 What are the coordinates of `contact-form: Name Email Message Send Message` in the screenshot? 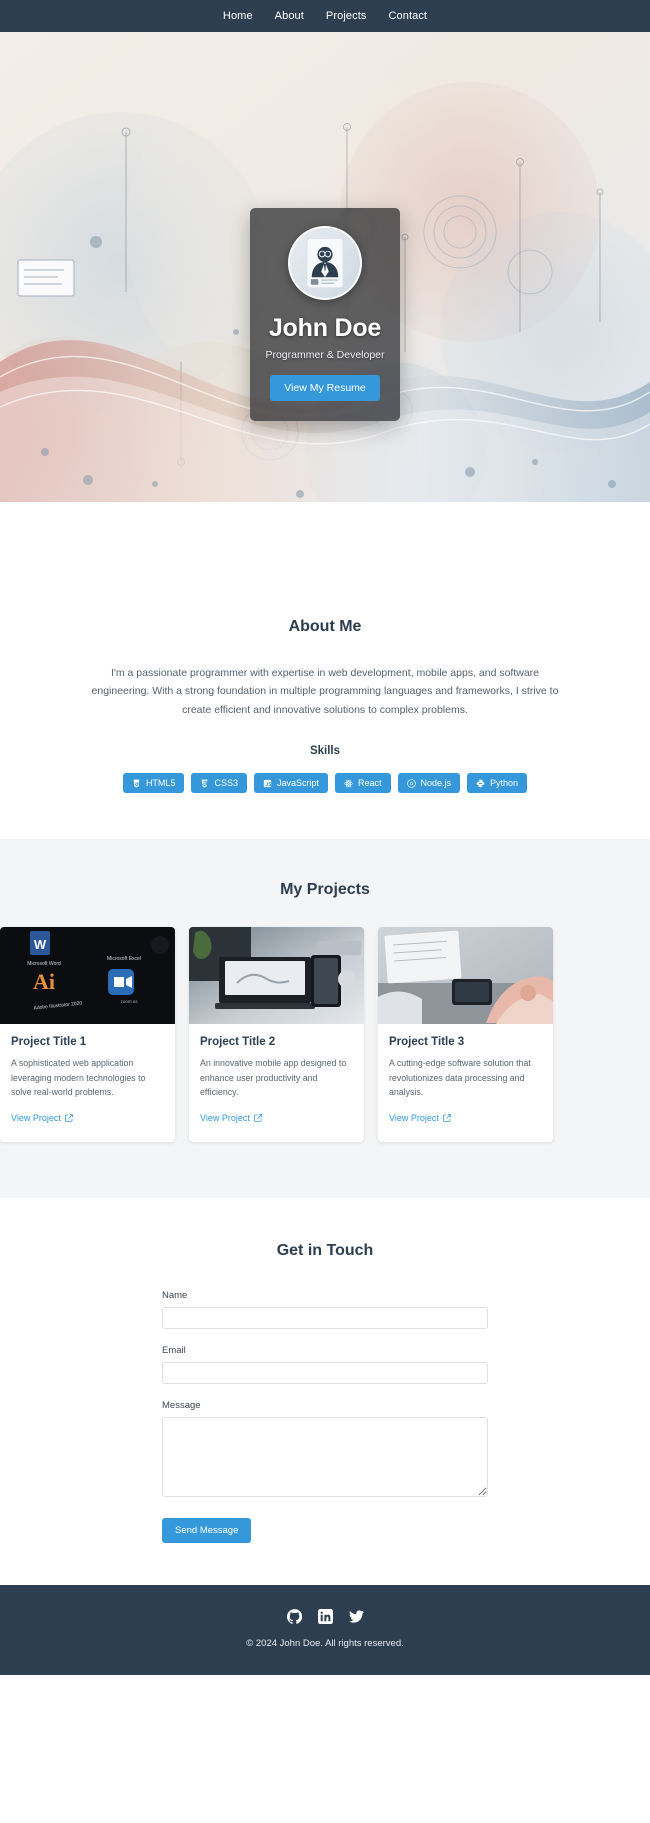 It's located at (325, 1416).